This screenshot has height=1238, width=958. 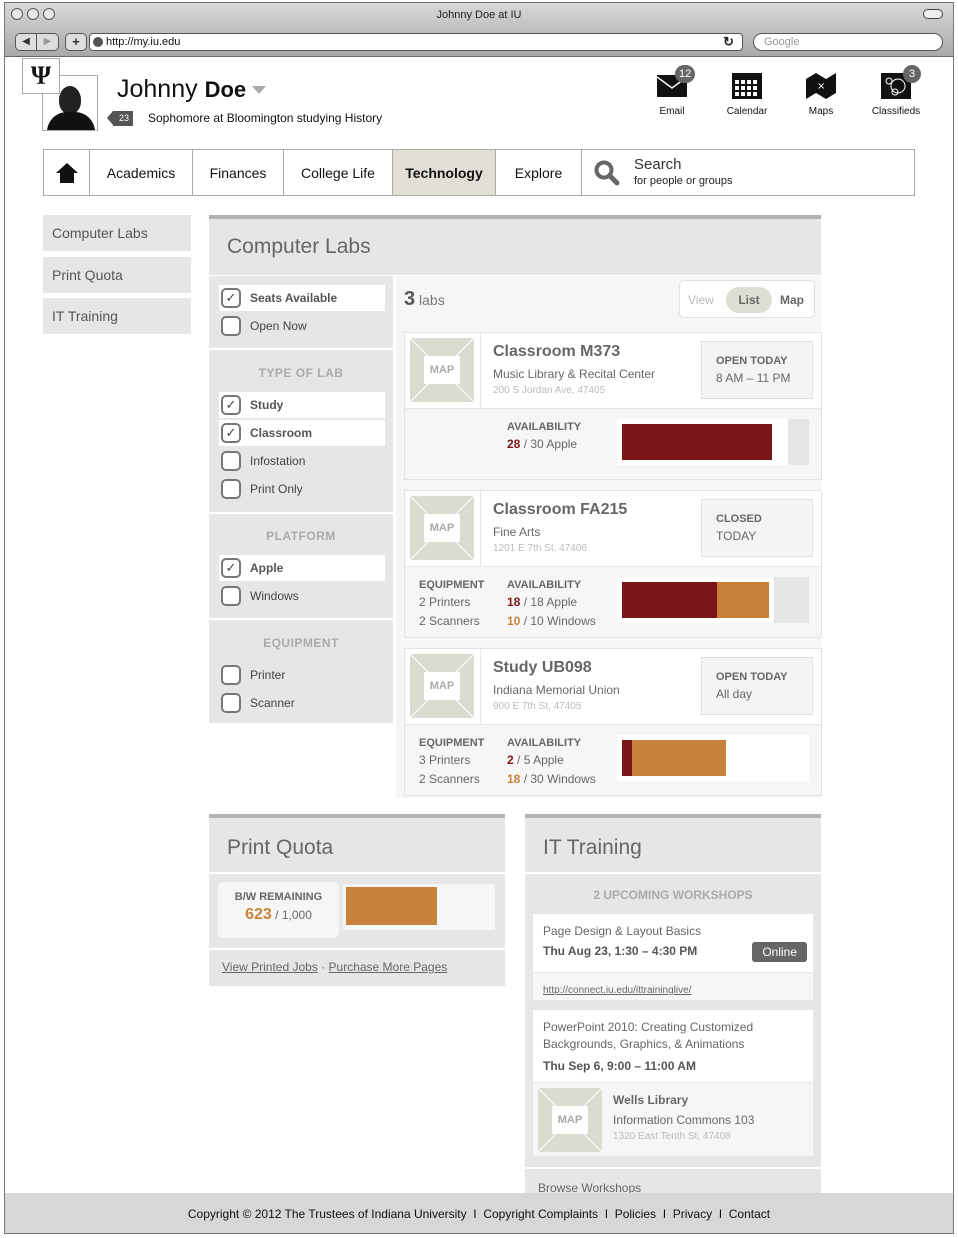 I want to click on availability-bar, so click(x=713, y=442).